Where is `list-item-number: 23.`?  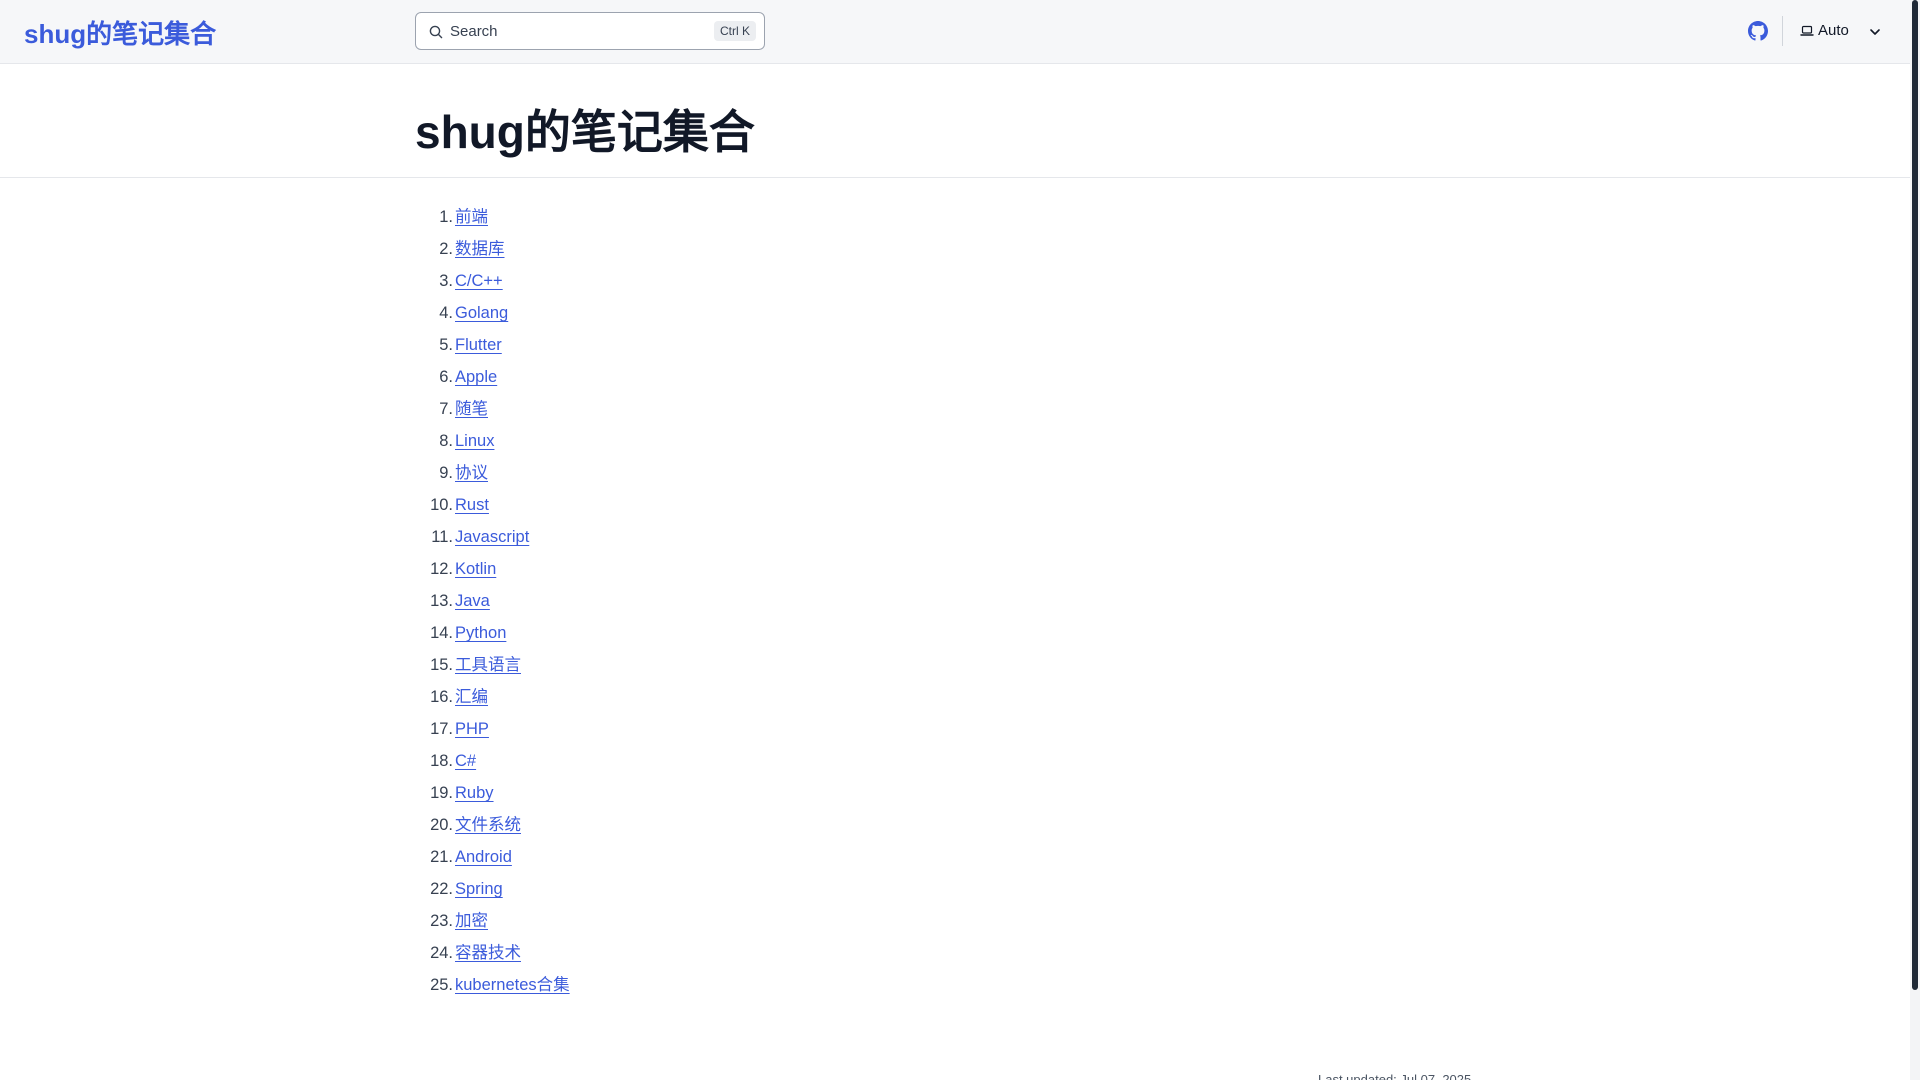 list-item-number: 23. is located at coordinates (441, 921).